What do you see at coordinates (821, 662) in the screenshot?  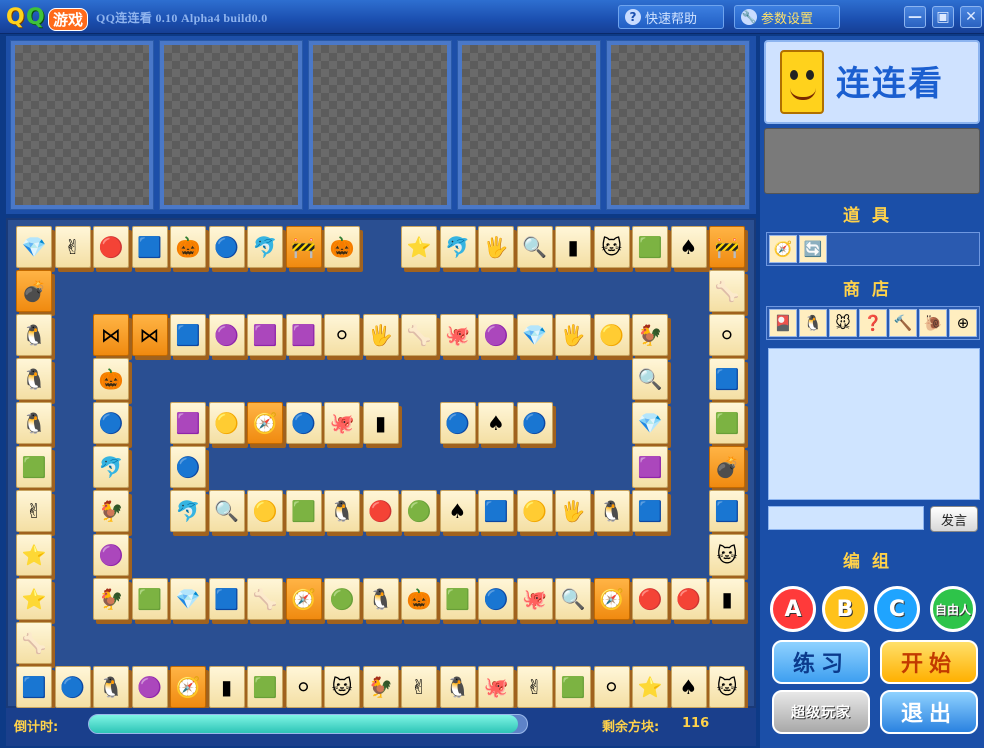 I see `practice-button: 练习` at bounding box center [821, 662].